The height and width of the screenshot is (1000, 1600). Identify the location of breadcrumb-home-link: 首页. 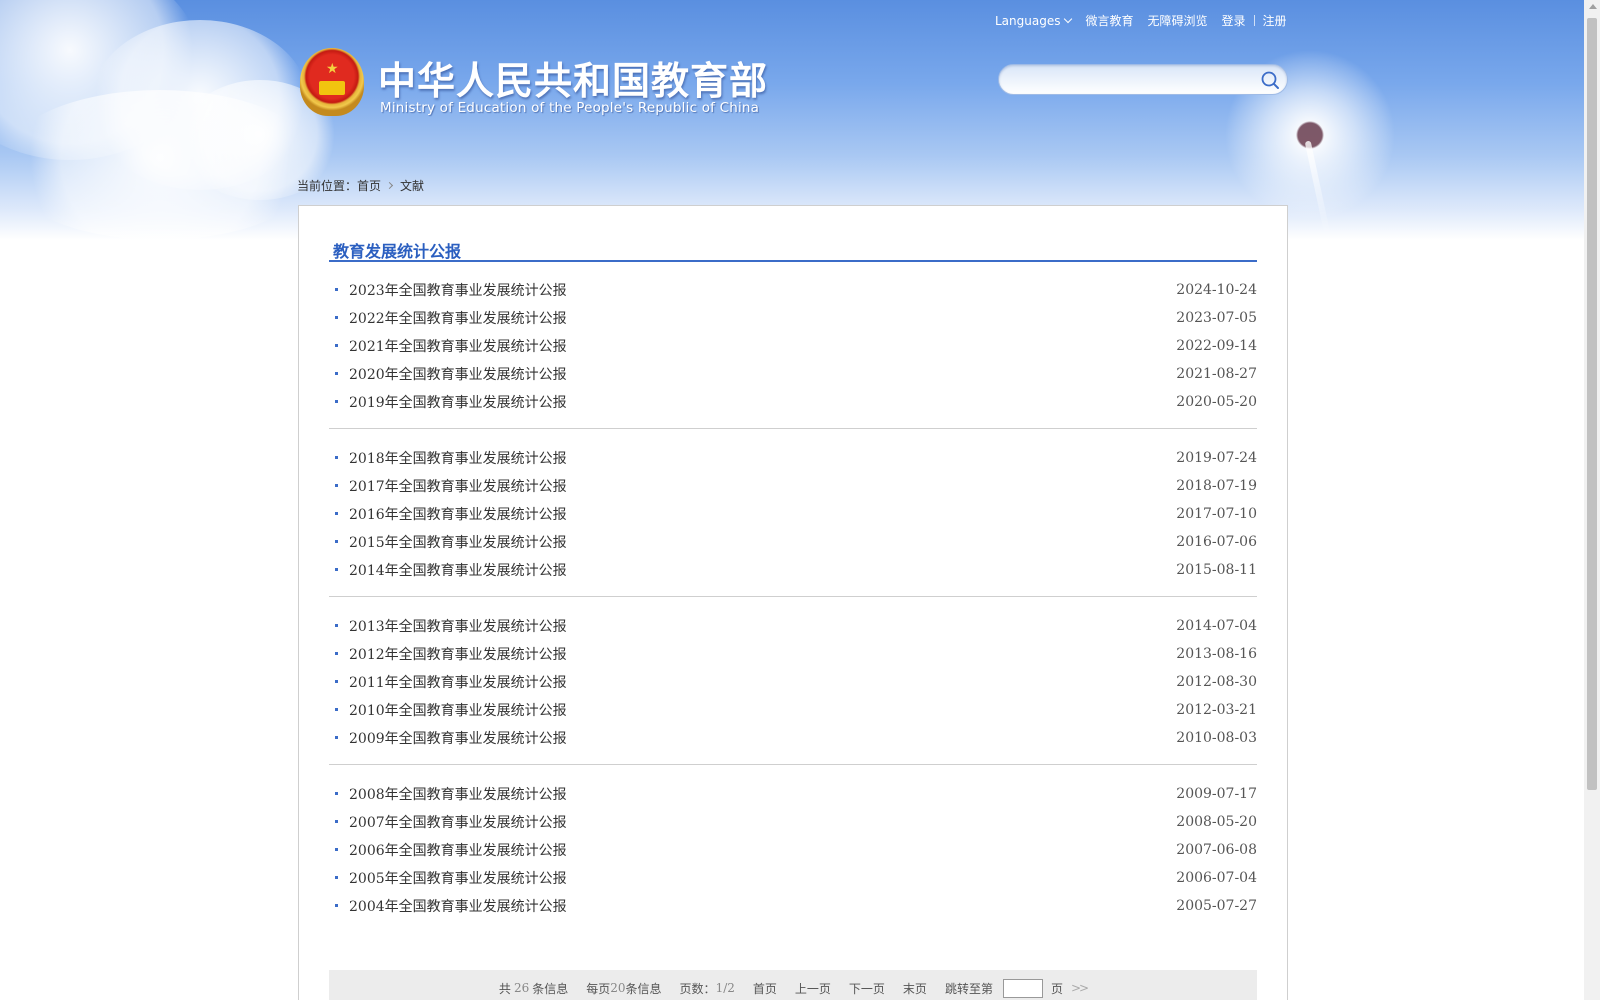
(369, 185).